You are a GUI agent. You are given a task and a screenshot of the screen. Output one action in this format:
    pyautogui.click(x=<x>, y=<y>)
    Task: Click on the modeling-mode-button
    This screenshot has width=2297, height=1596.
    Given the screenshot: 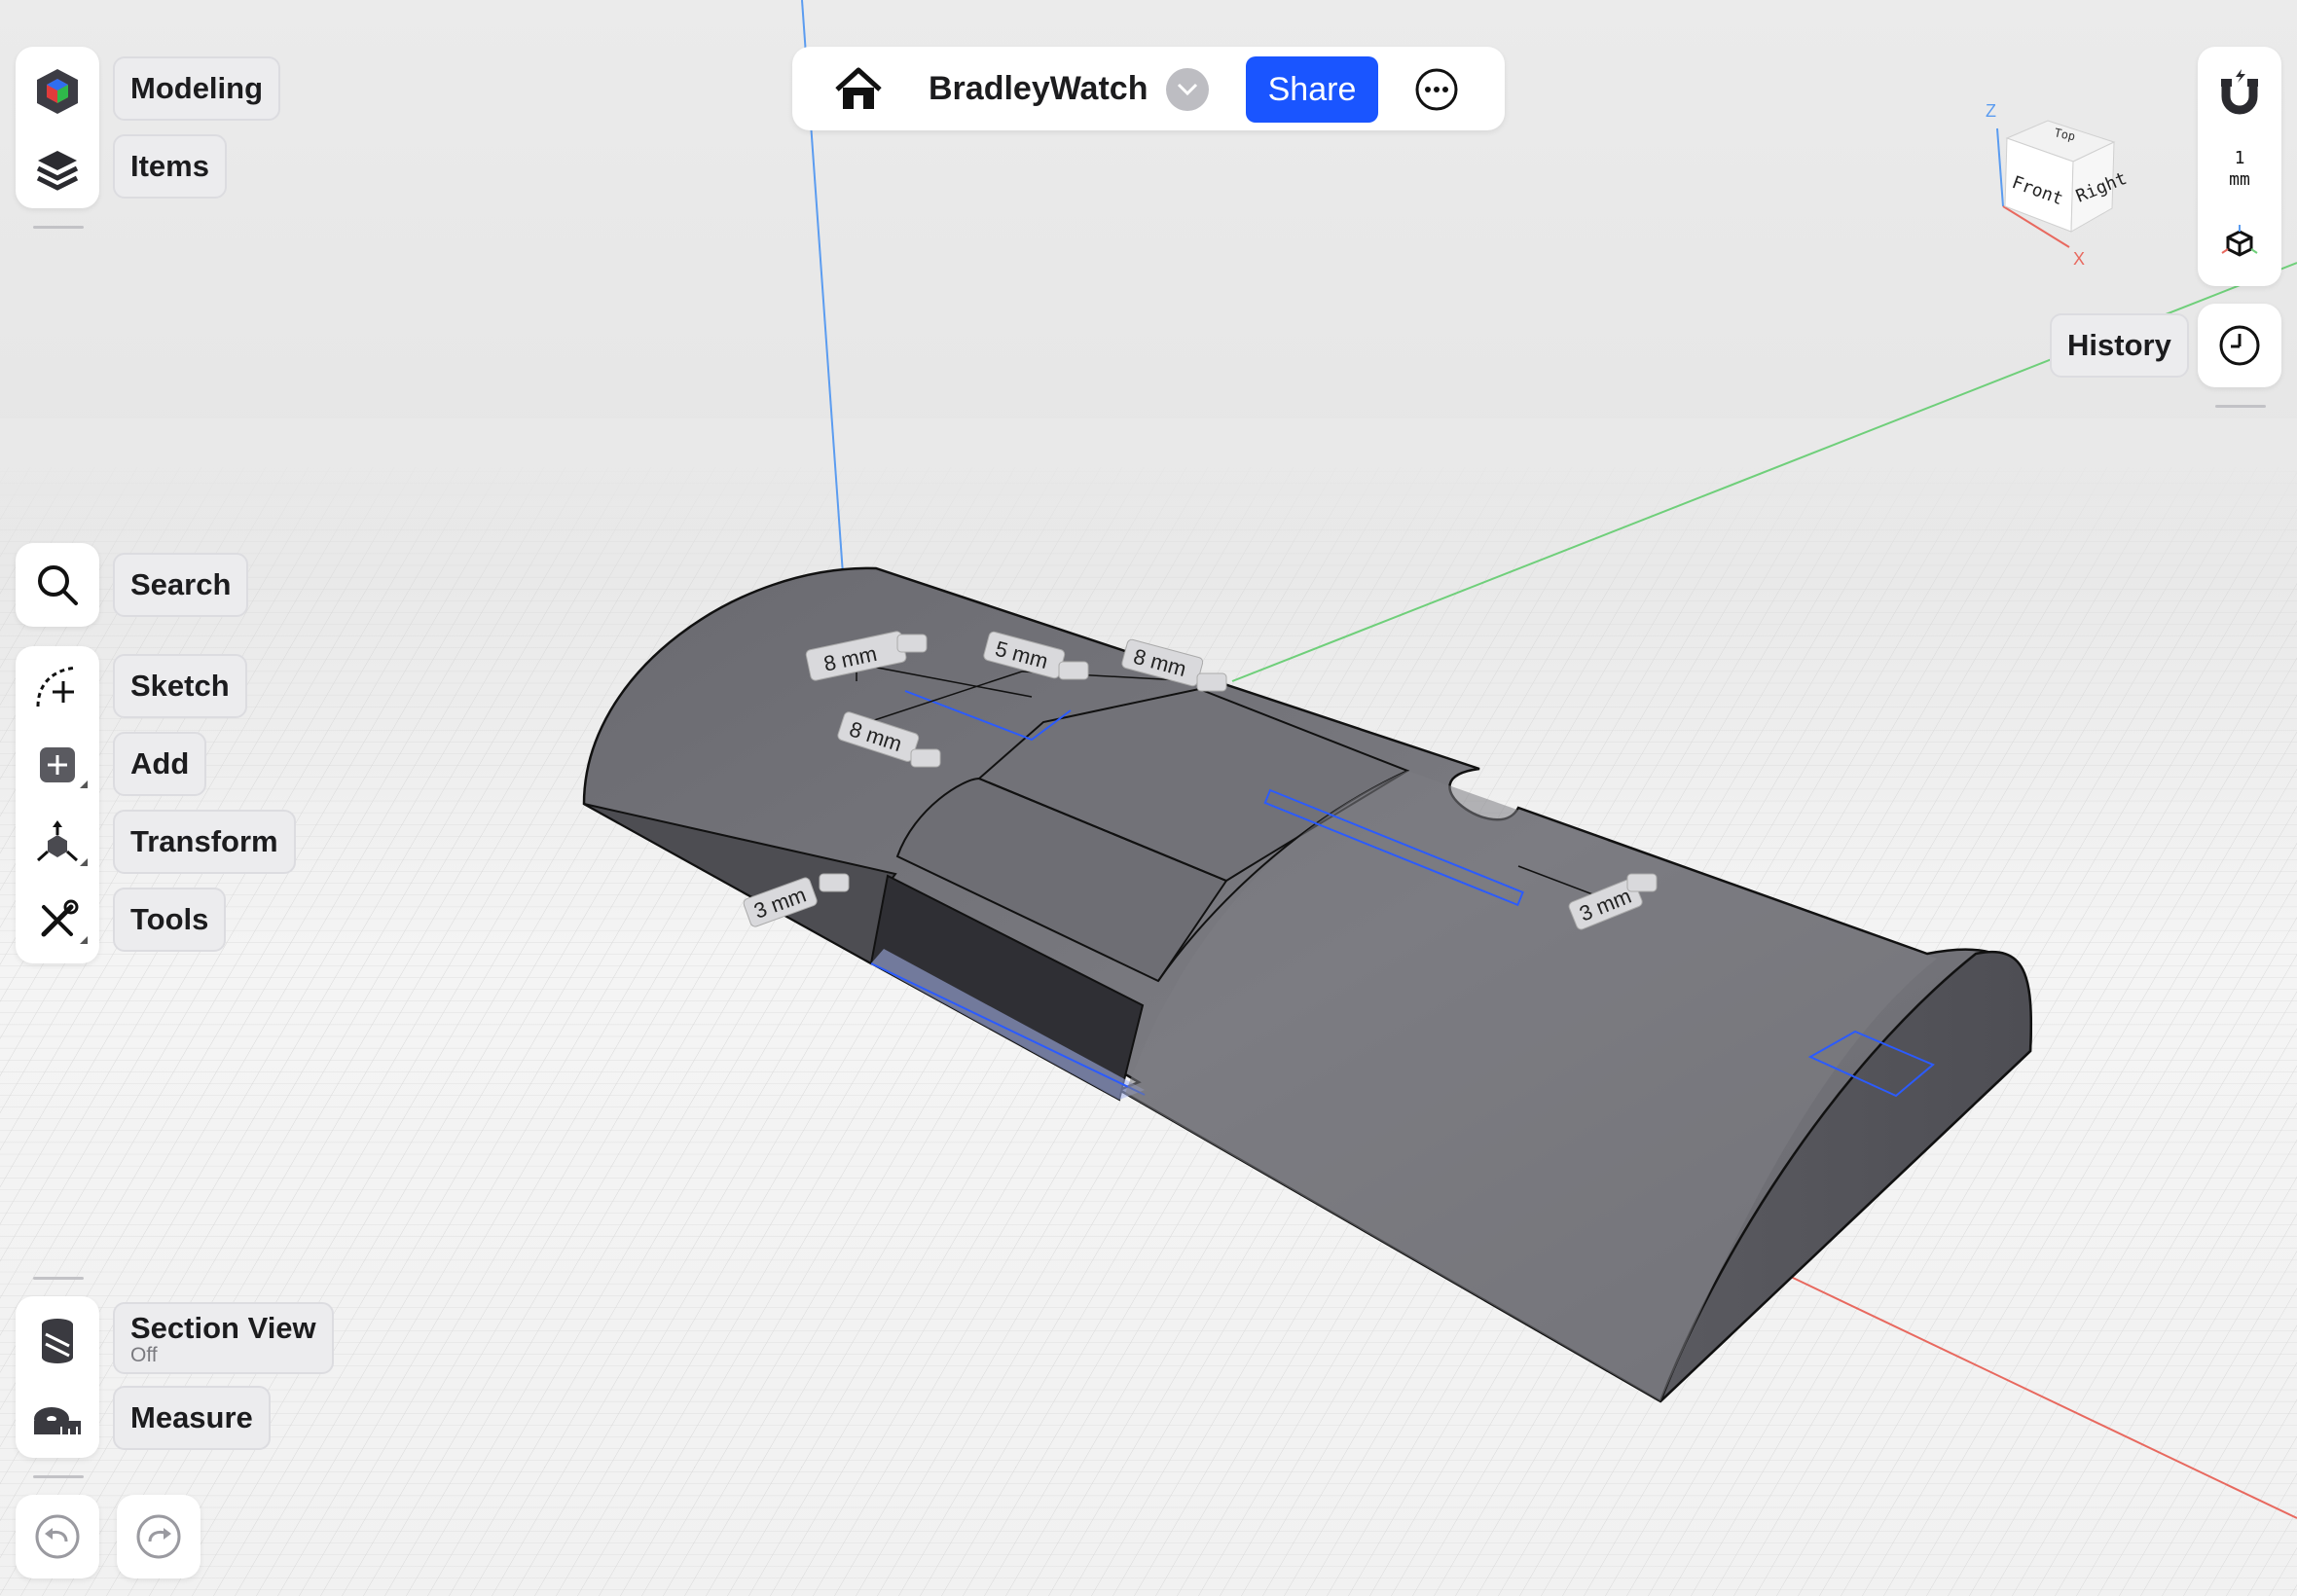 What is the action you would take?
    pyautogui.click(x=57, y=91)
    